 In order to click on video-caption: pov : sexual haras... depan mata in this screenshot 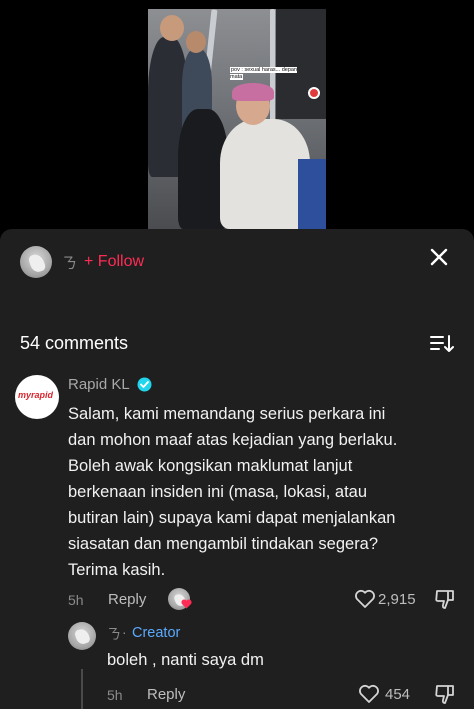, I will do `click(264, 73)`.